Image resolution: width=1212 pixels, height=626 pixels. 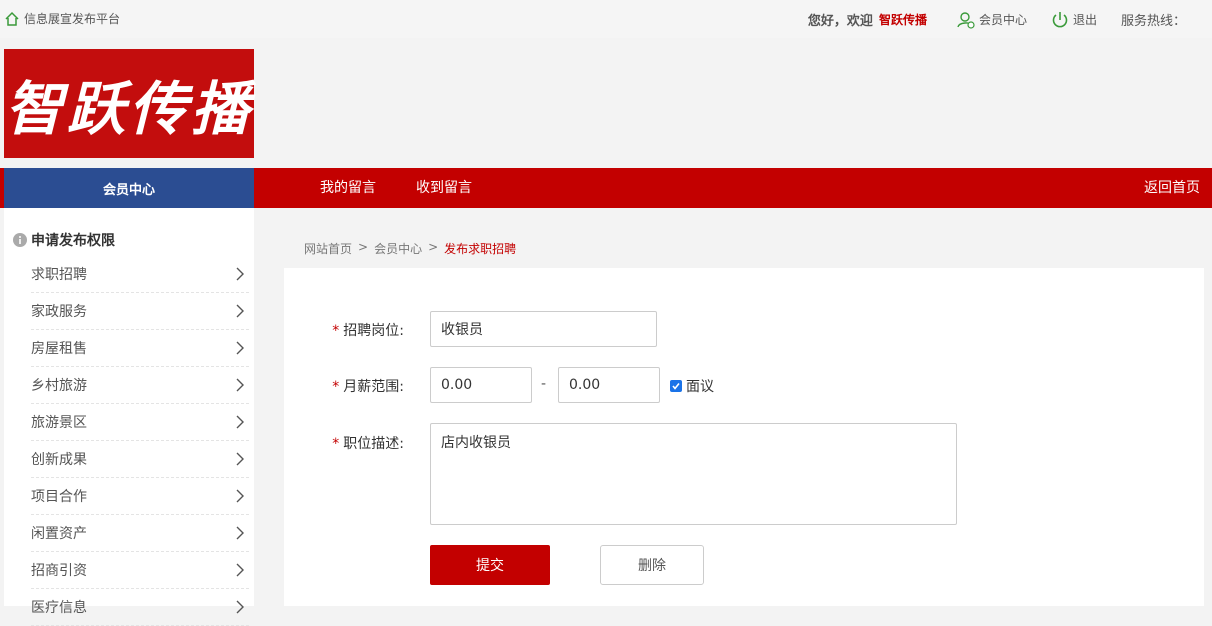 What do you see at coordinates (544, 384) in the screenshot?
I see `salary-dash: -` at bounding box center [544, 384].